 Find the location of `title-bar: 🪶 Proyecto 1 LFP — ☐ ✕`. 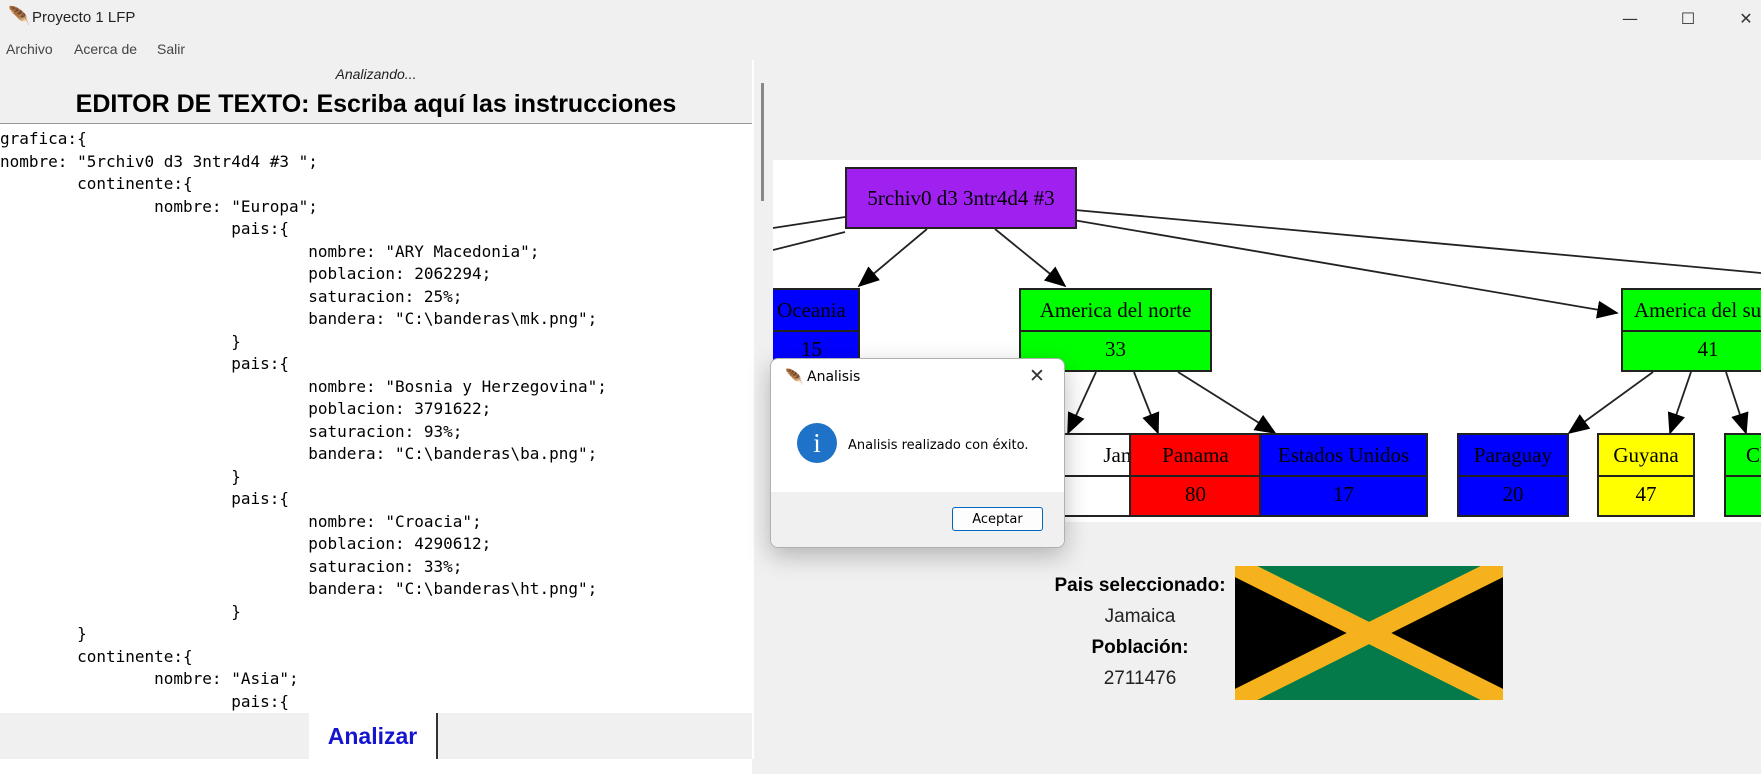

title-bar: 🪶 Proyecto 1 LFP — ☐ ✕ is located at coordinates (880, 18).